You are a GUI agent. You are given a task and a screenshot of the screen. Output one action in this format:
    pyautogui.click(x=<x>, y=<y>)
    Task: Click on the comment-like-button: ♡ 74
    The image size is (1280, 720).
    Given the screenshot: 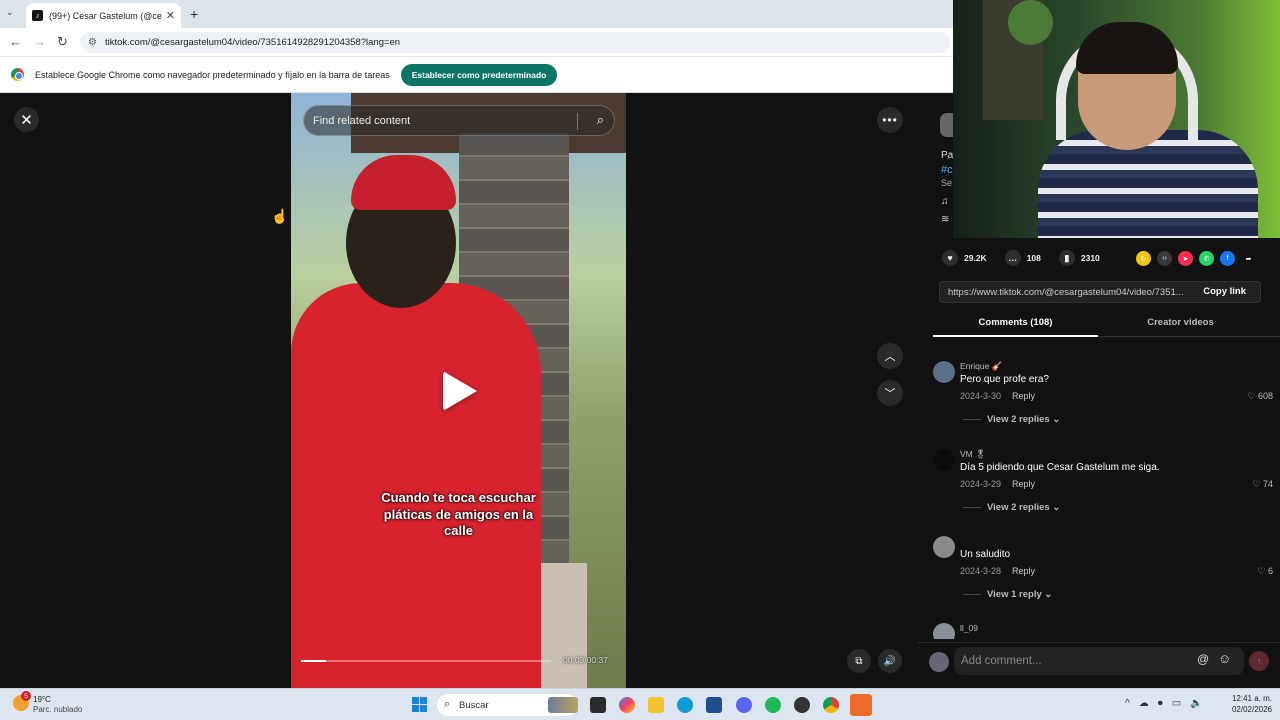 What is the action you would take?
    pyautogui.click(x=1262, y=484)
    